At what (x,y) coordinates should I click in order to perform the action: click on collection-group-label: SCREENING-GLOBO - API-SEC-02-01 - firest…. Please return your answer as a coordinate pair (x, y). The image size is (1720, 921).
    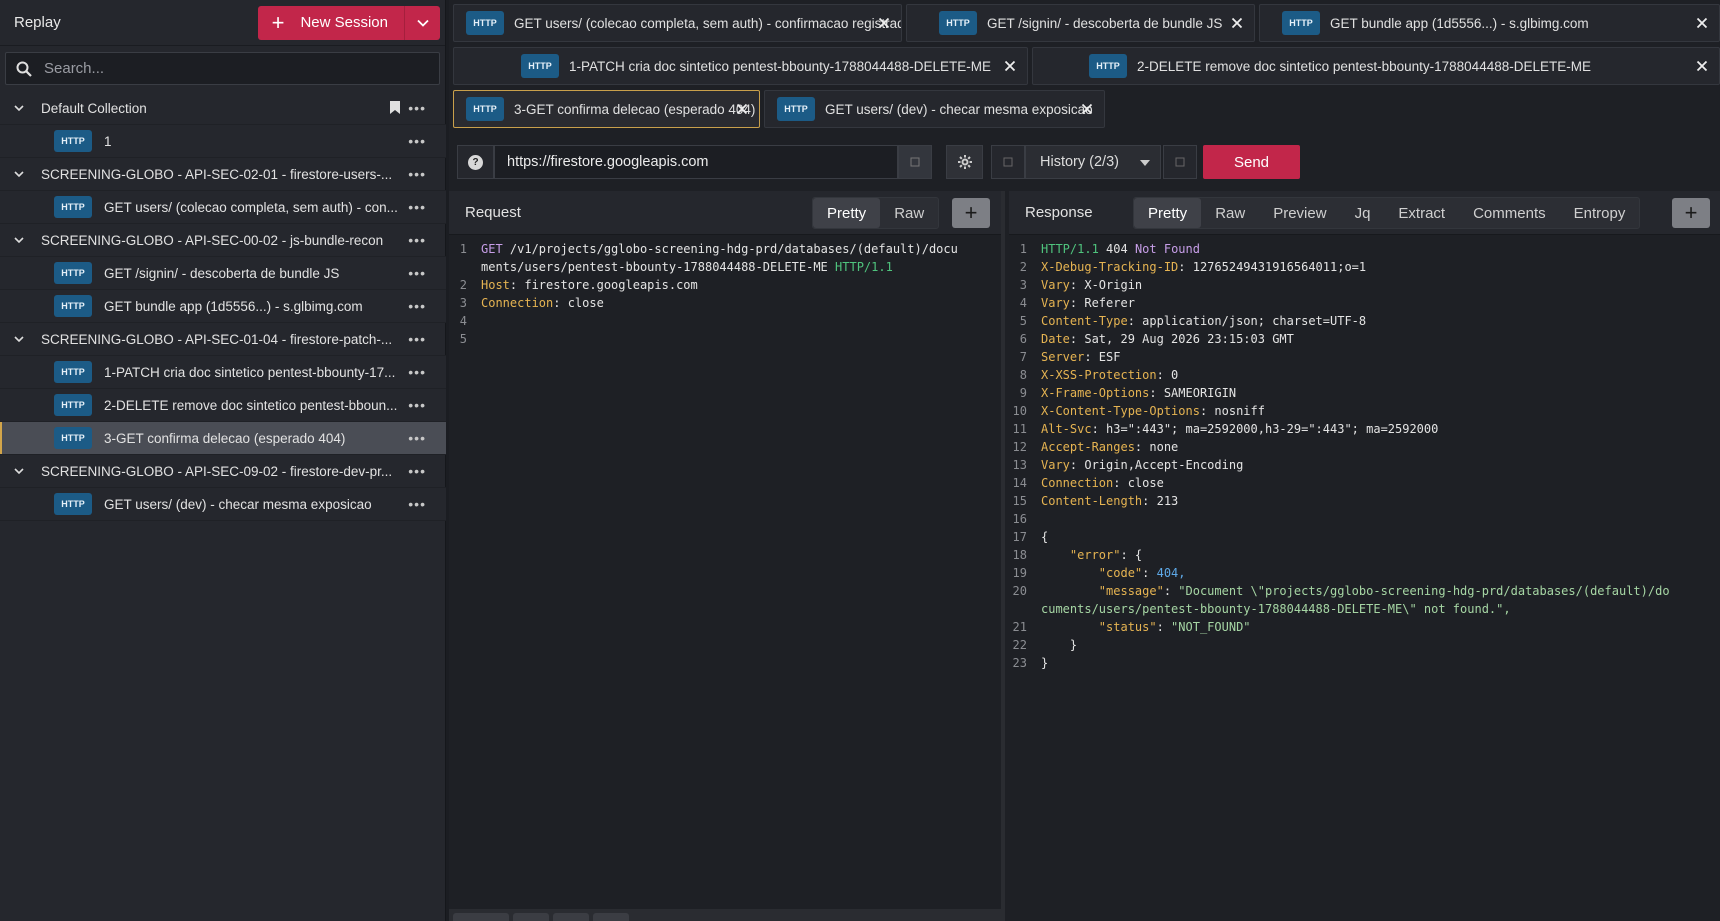
    Looking at the image, I should click on (217, 174).